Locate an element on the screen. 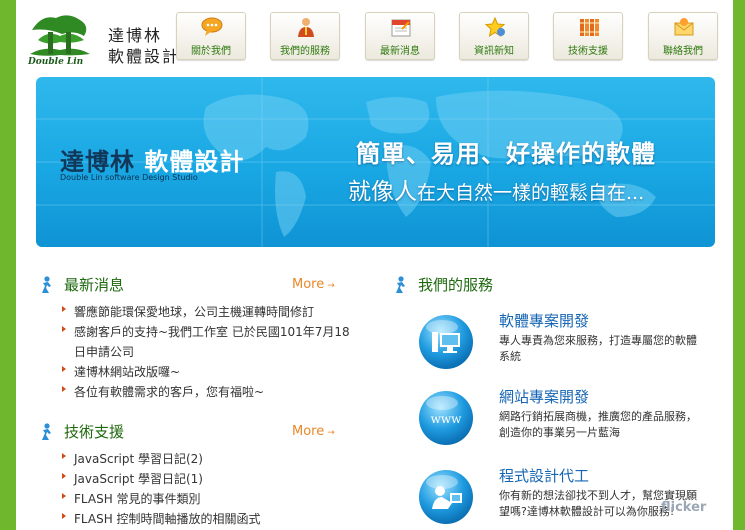  news-section-header: 最新消息 More → is located at coordinates (188, 285).